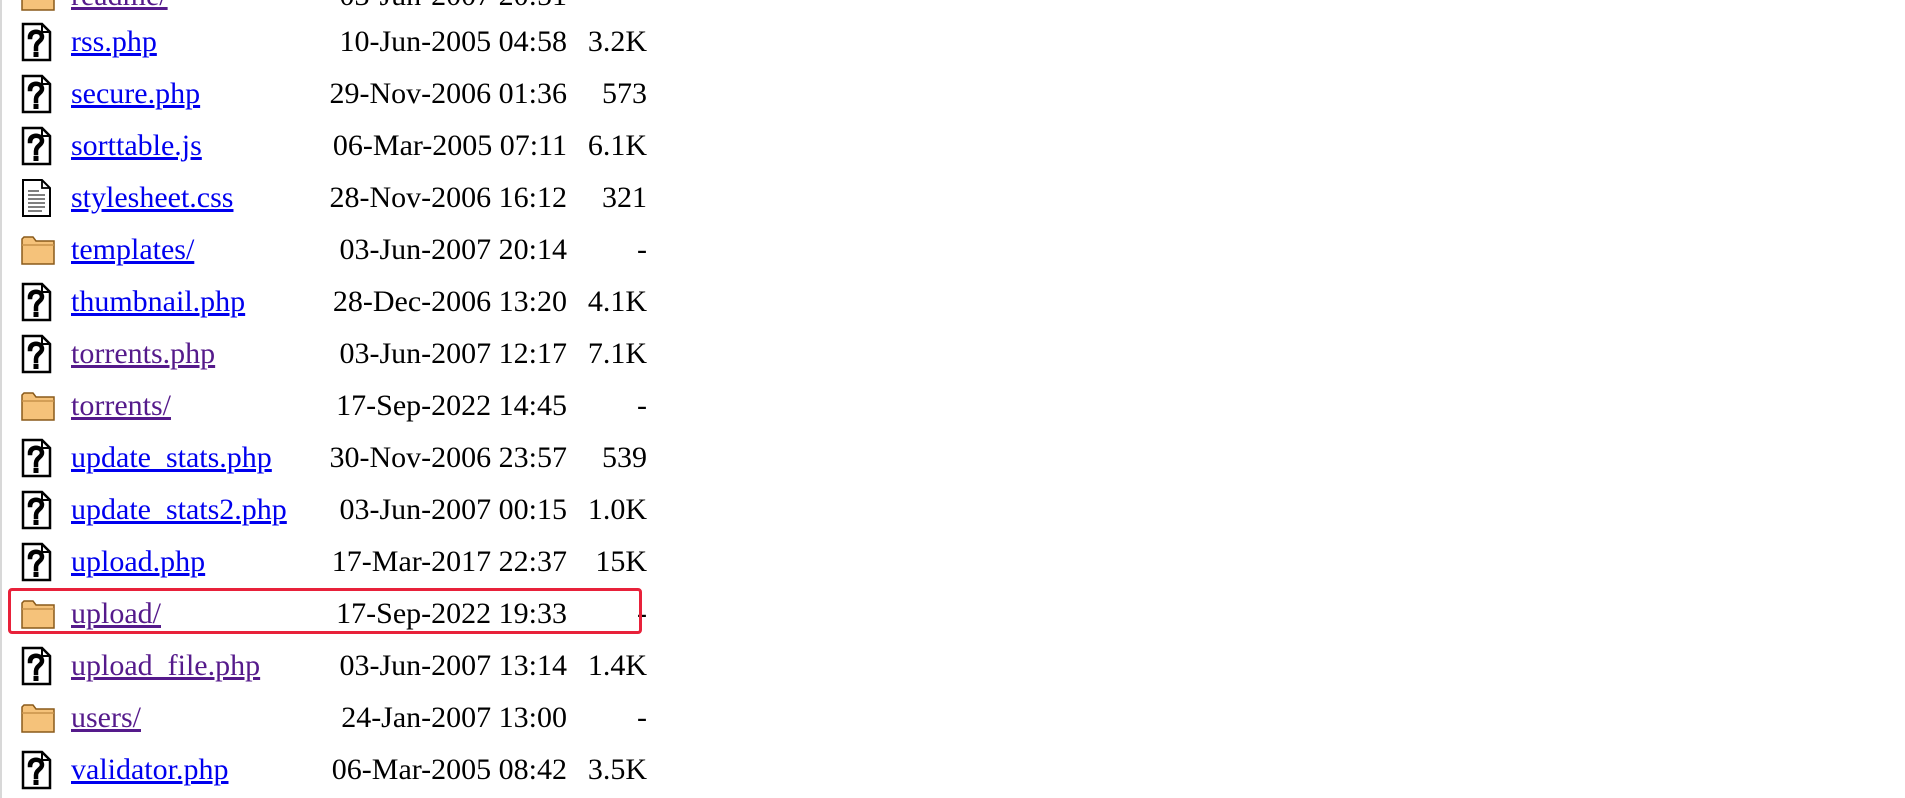 The image size is (1905, 798). Describe the element at coordinates (333, 42) in the screenshot. I see `listing-row: rss.php 10-Jun-2005 04:58 3.2K` at that location.